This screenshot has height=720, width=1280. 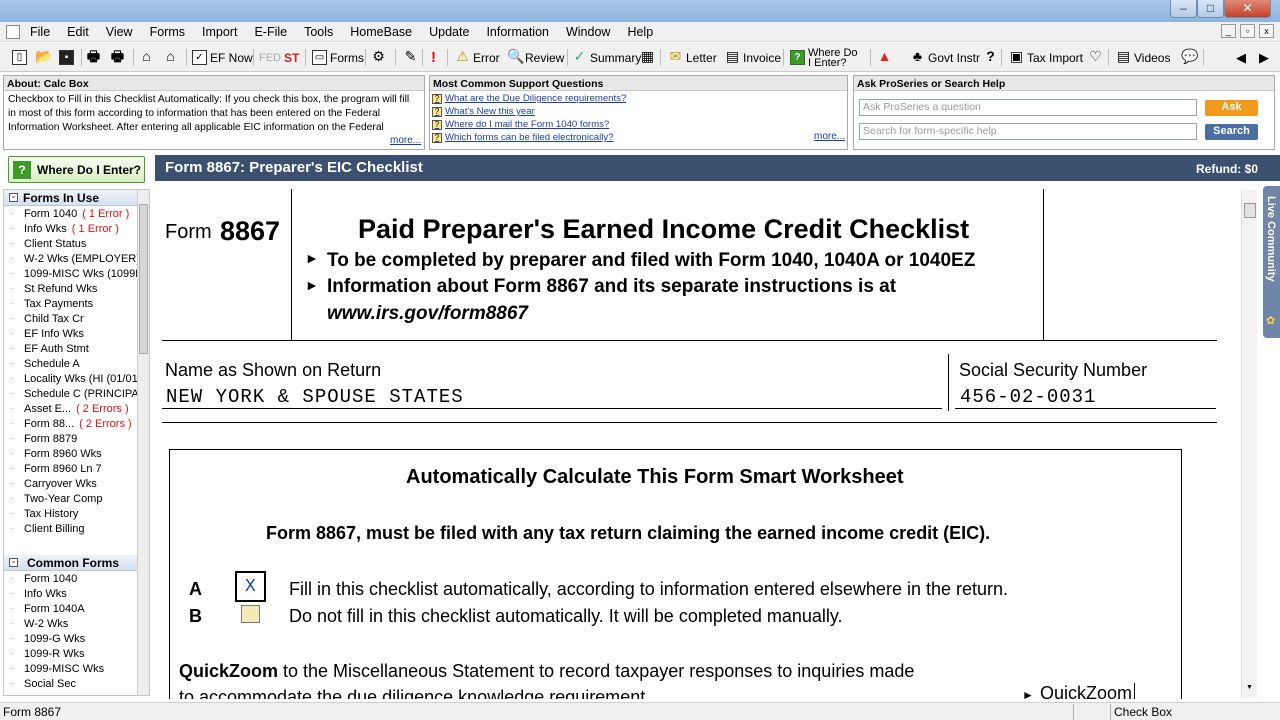 What do you see at coordinates (21, 57) in the screenshot?
I see `new-icon: ▯` at bounding box center [21, 57].